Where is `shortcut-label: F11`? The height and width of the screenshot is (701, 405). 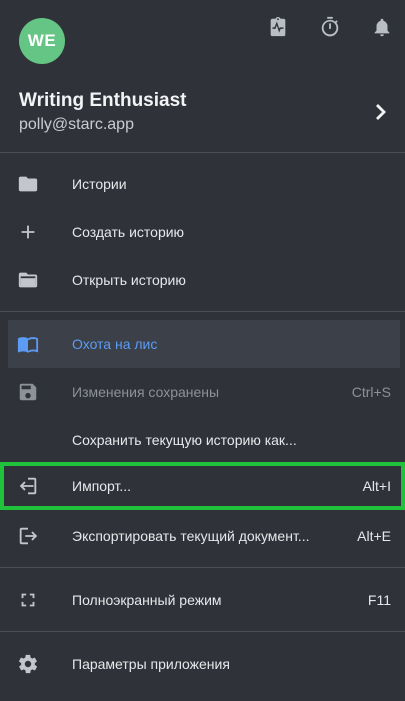
shortcut-label: F11 is located at coordinates (379, 600).